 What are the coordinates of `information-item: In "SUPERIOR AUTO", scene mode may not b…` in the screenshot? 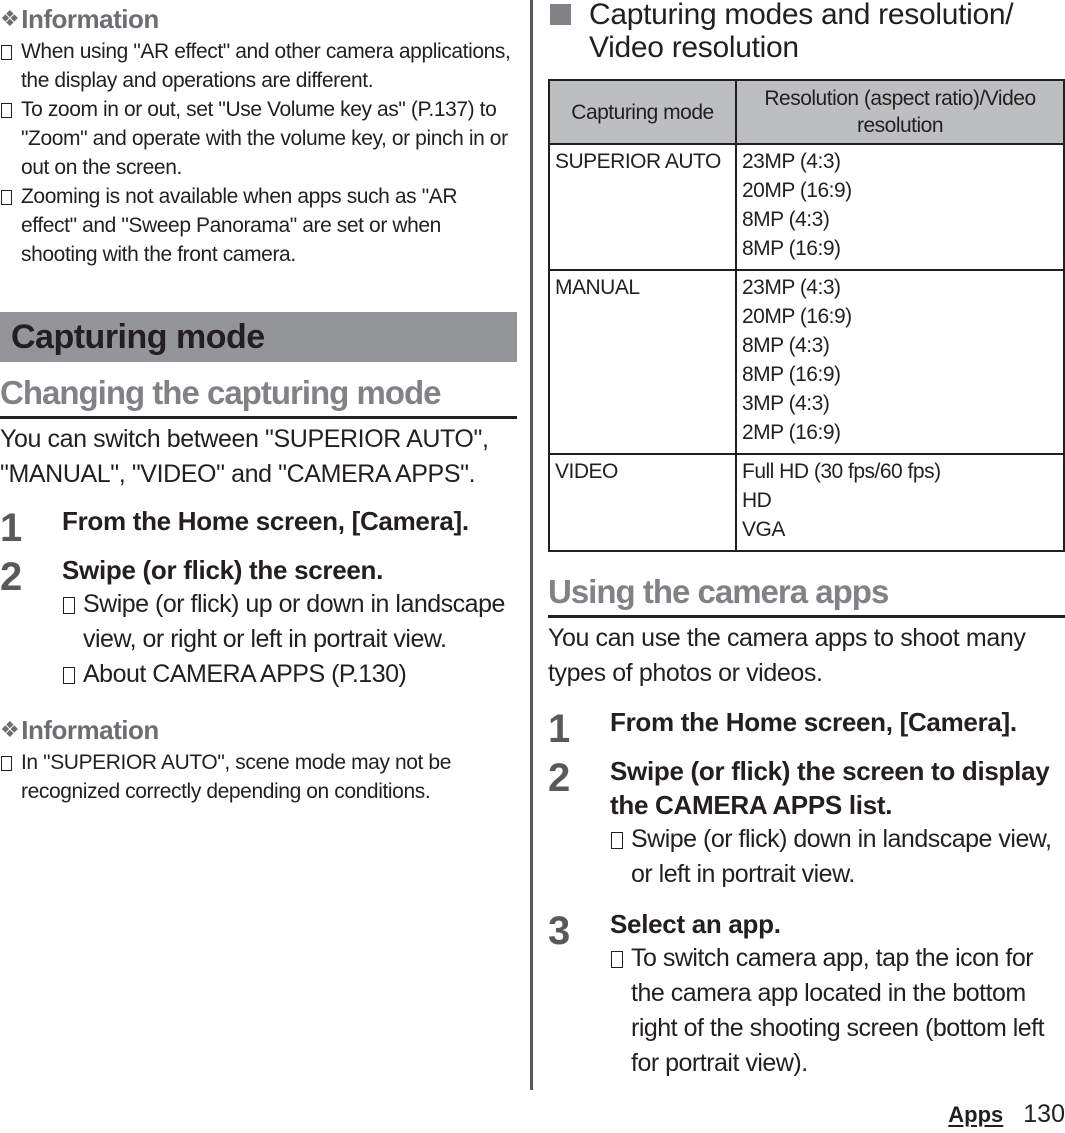 It's located at (258, 777).